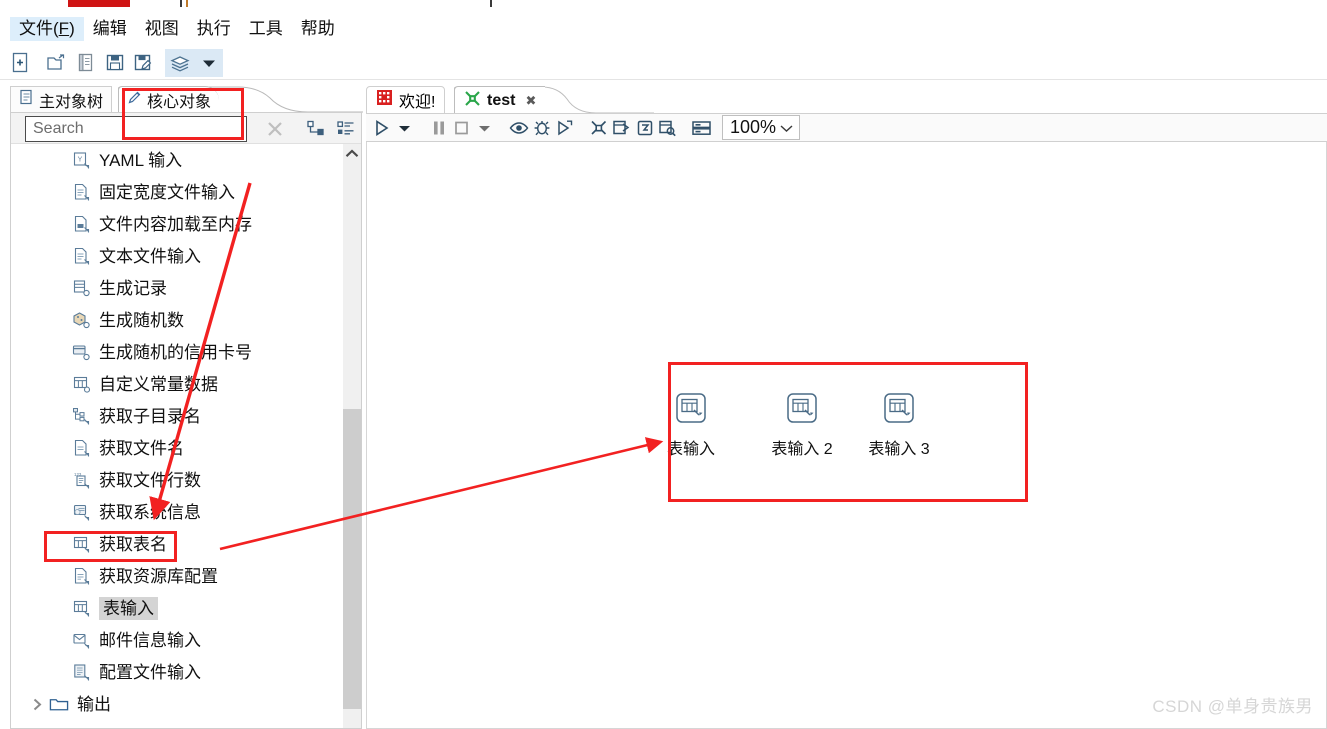 This screenshot has height=729, width=1327. I want to click on run-icon, so click(381, 128).